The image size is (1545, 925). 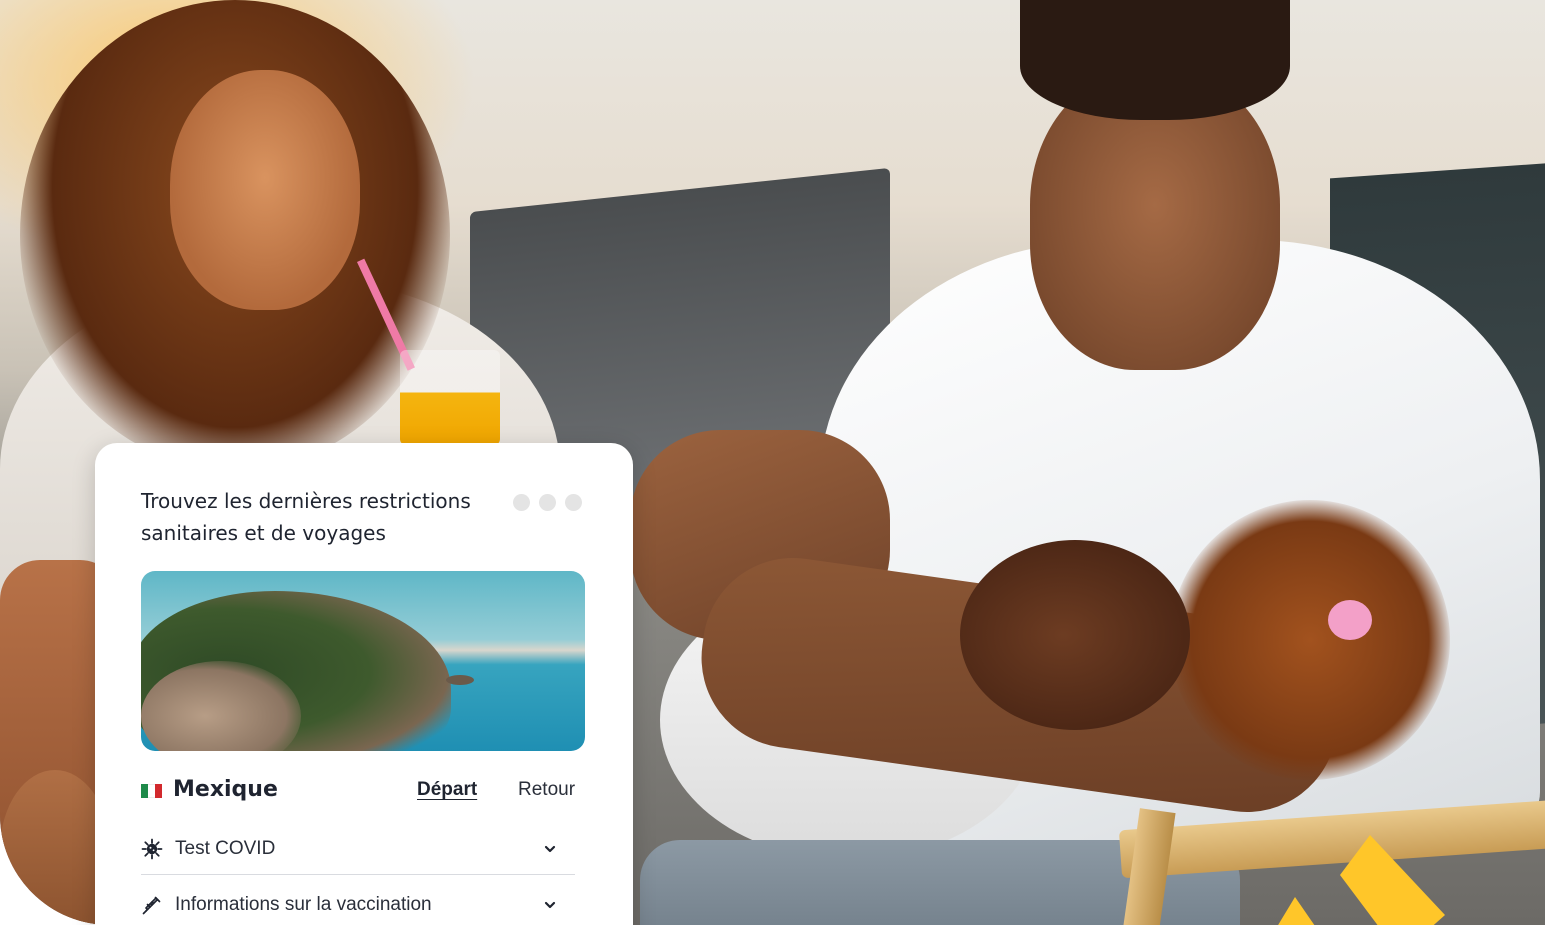 What do you see at coordinates (363, 661) in the screenshot?
I see `destination-image` at bounding box center [363, 661].